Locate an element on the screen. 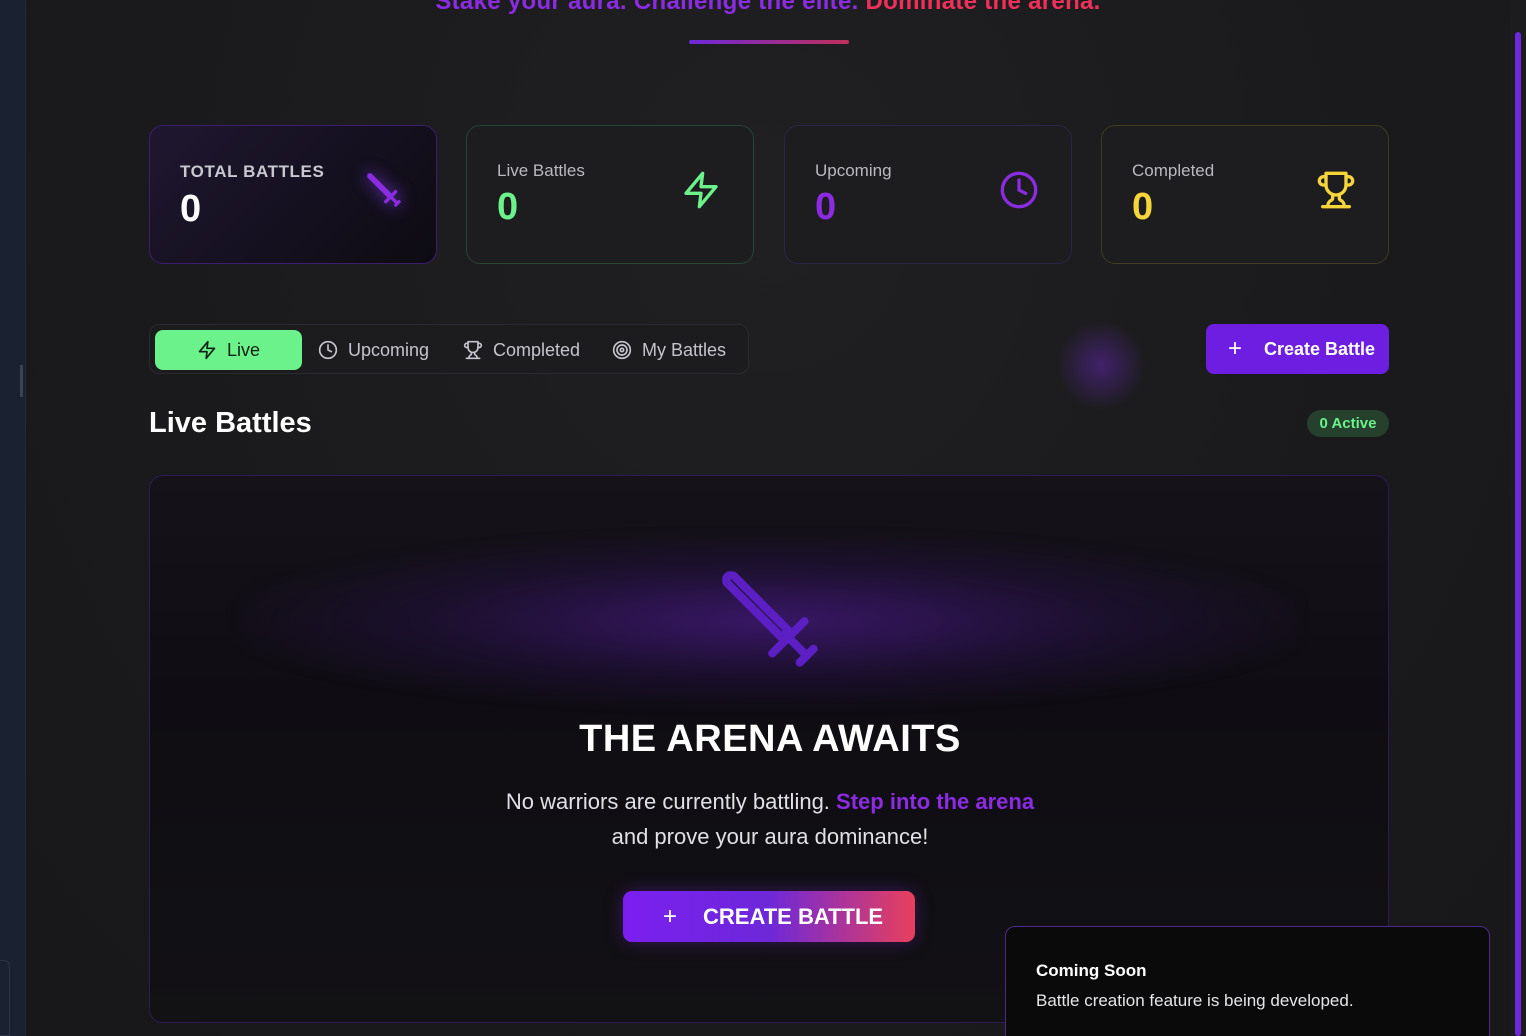 This screenshot has width=1526, height=1036. tab-label: My Battles is located at coordinates (684, 349).